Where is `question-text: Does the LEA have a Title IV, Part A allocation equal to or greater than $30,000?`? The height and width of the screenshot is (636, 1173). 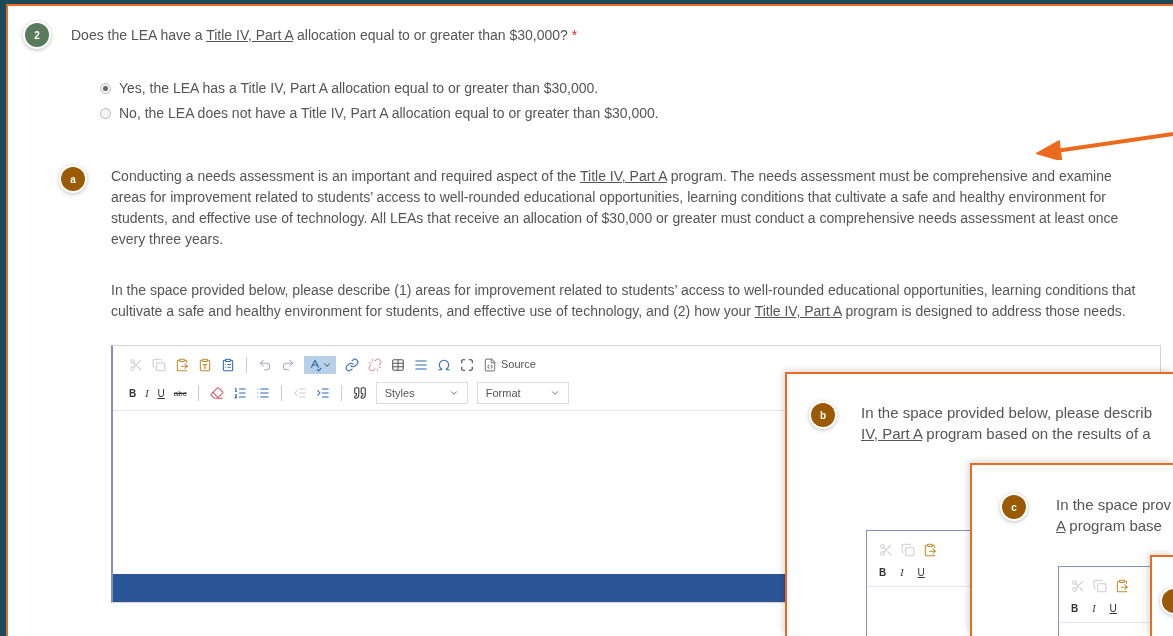
question-text: Does the LEA have a Title IV, Part A allocation equal to or greater than $30,000? is located at coordinates (319, 35).